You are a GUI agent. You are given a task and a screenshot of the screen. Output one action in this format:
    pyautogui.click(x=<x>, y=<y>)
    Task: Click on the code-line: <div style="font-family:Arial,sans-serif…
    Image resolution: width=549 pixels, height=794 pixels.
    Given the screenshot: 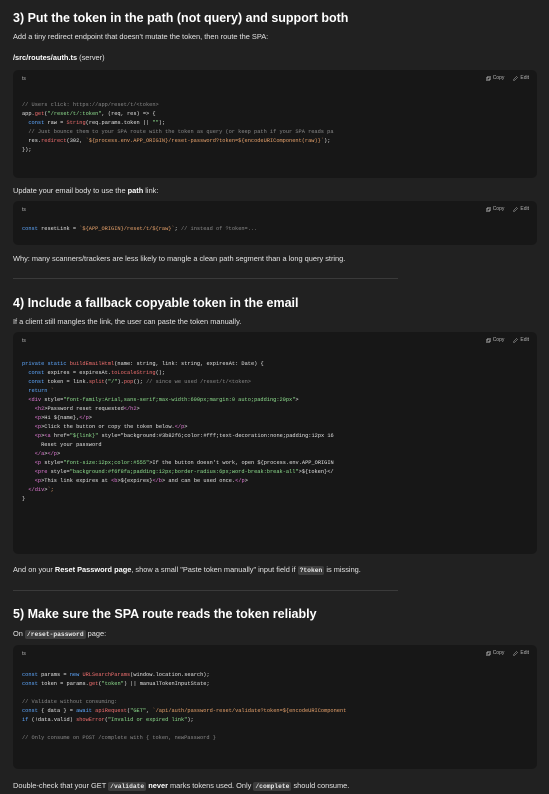 What is the action you would take?
    pyautogui.click(x=163, y=400)
    